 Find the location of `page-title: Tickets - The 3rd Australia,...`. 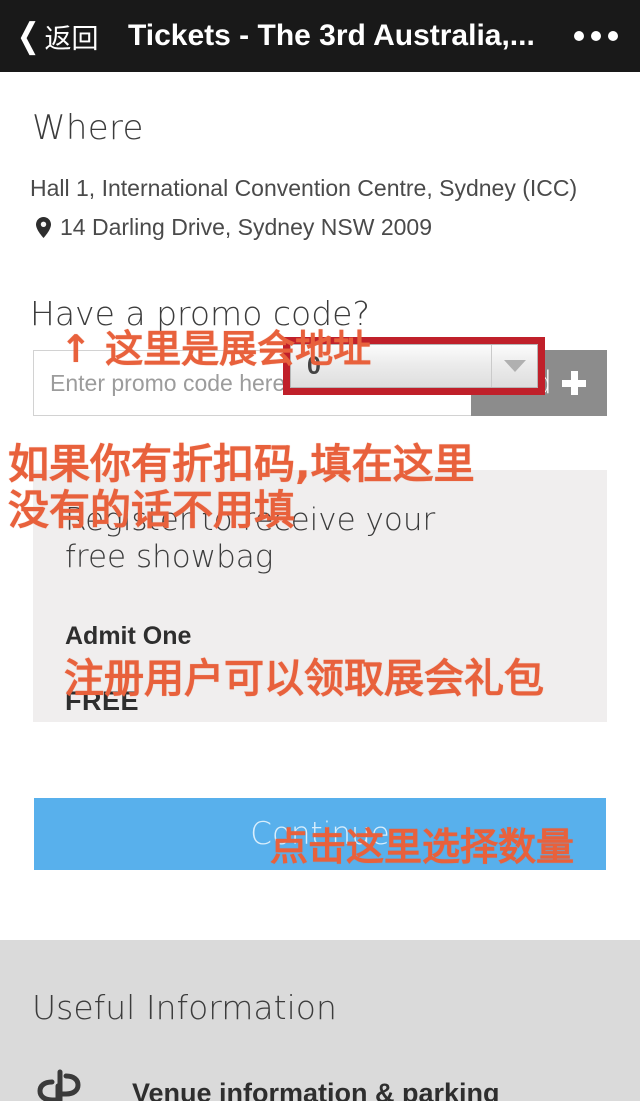

page-title: Tickets - The 3rd Australia,... is located at coordinates (331, 35).